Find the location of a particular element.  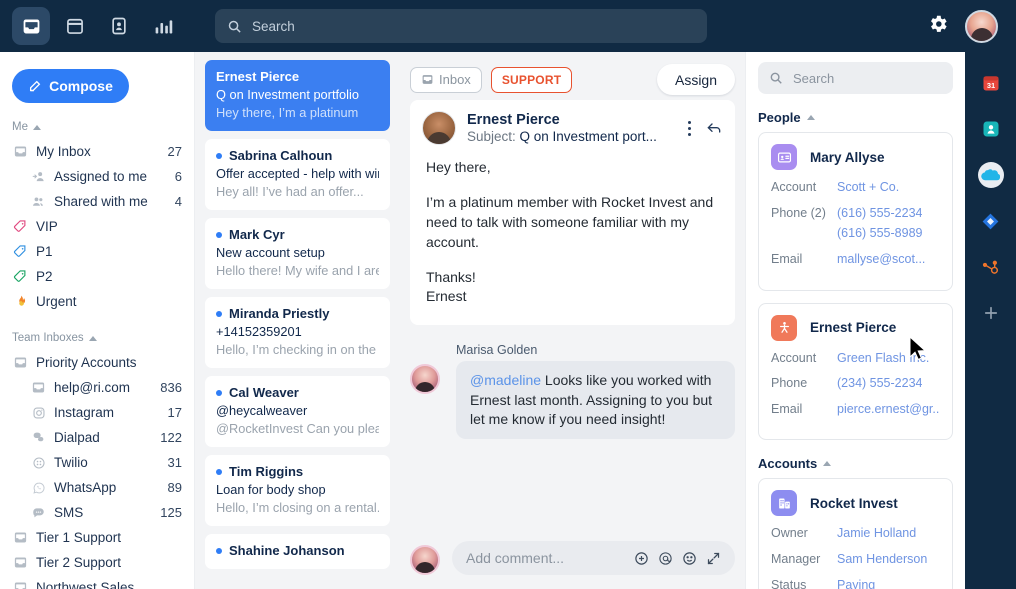

contacts-icon is located at coordinates (119, 26).